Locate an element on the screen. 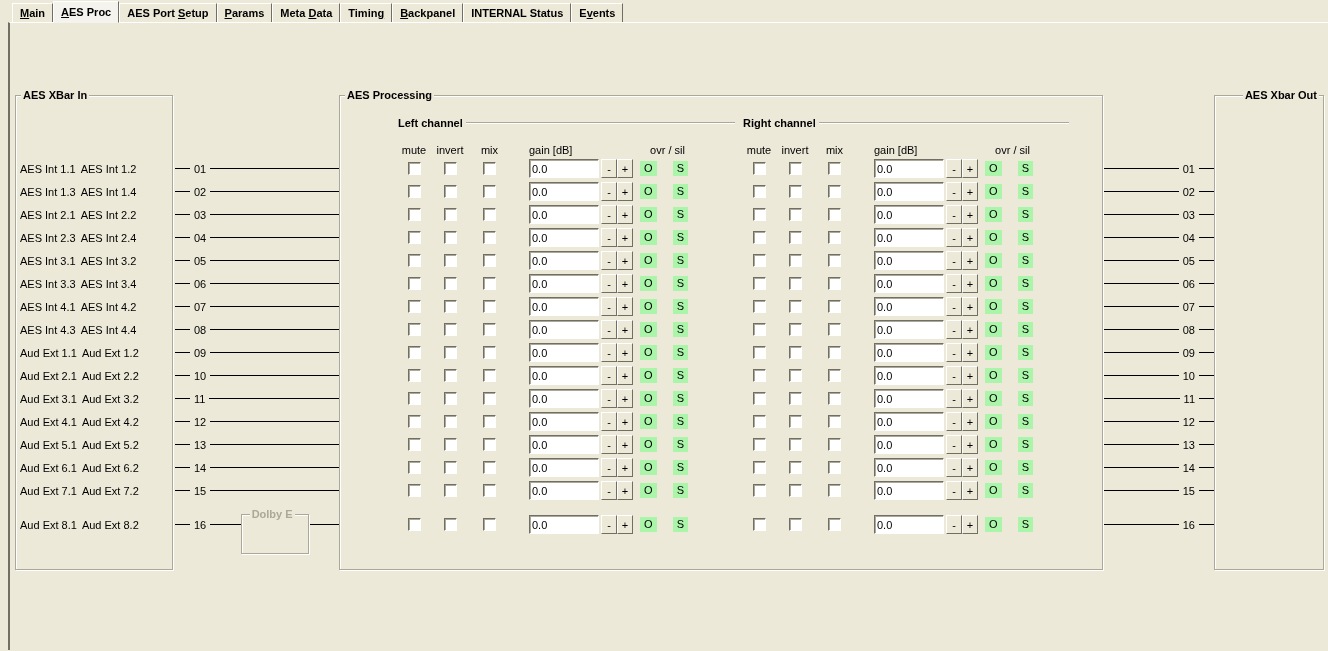 The height and width of the screenshot is (651, 1328). tab: Events is located at coordinates (597, 12).